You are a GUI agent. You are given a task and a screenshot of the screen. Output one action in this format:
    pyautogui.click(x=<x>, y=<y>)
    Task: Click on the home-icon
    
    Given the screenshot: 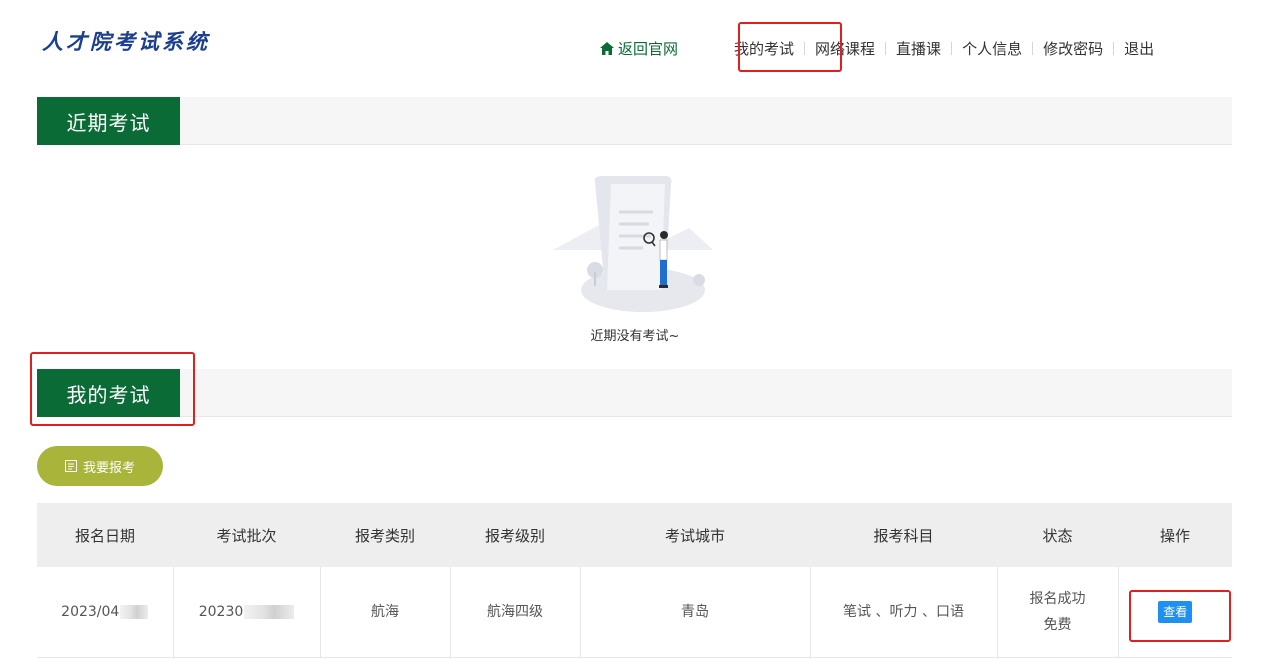 What is the action you would take?
    pyautogui.click(x=607, y=48)
    